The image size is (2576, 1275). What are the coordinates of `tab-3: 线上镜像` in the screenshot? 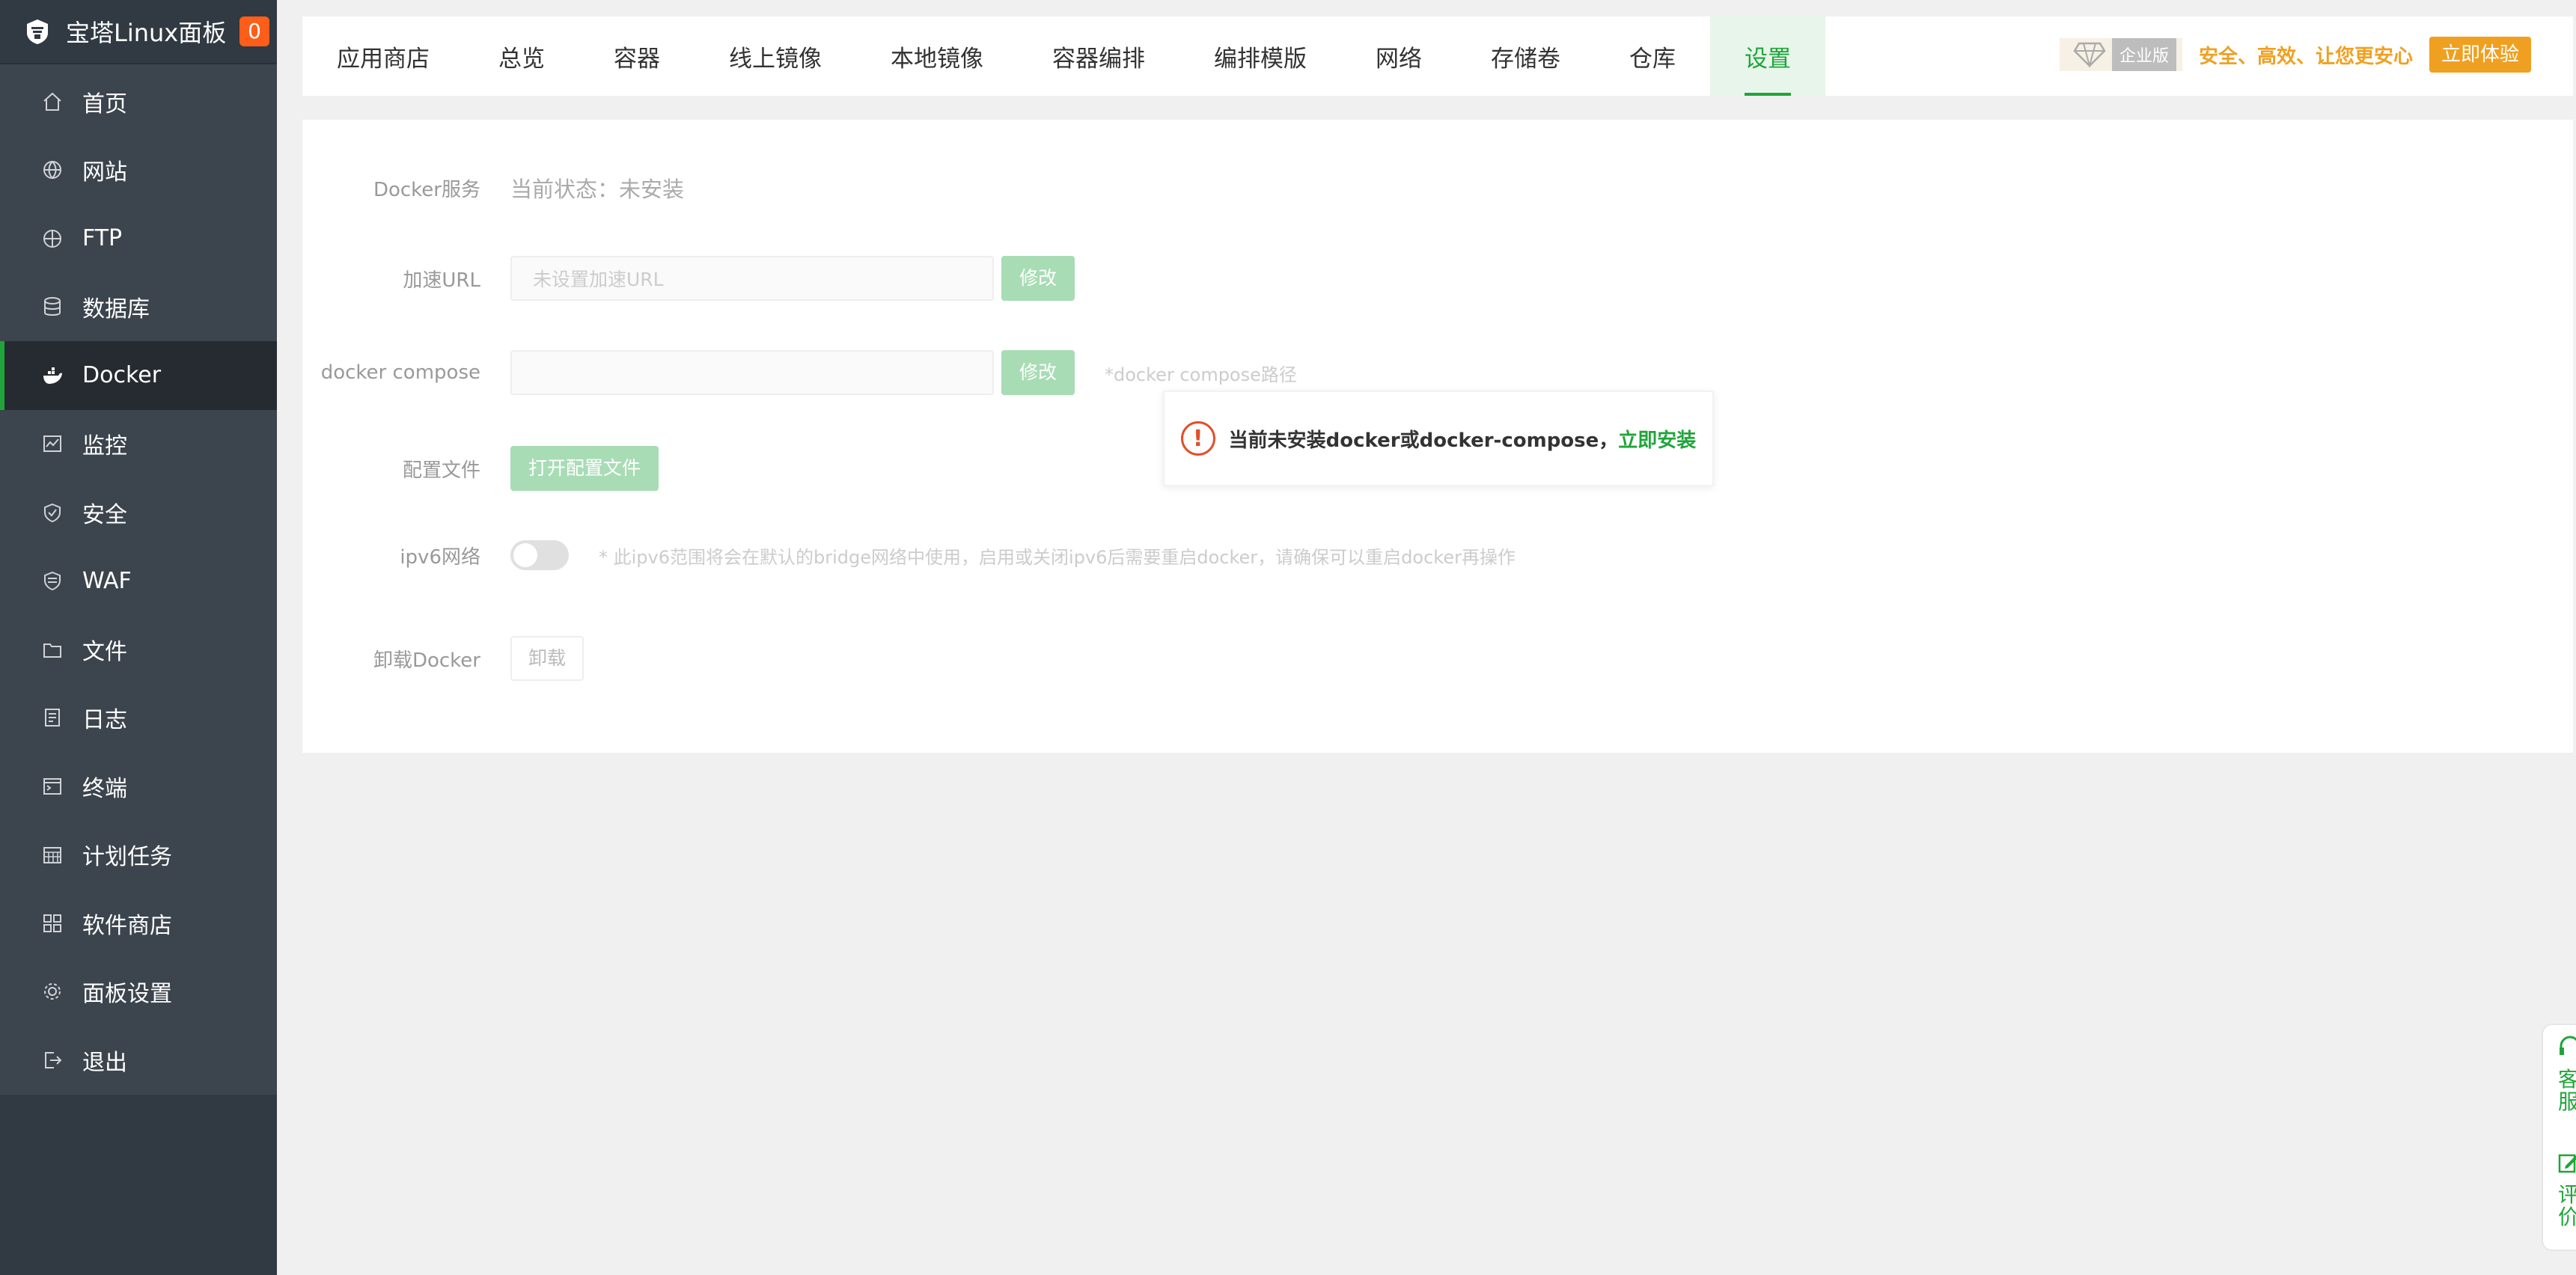 It's located at (775, 56).